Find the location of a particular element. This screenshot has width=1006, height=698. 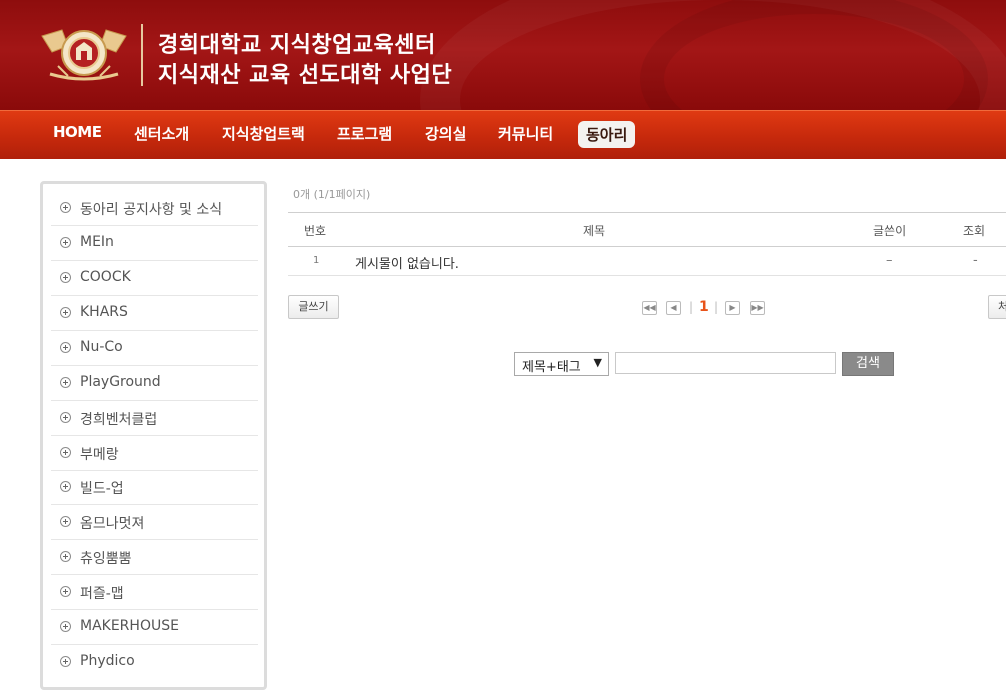

sidebar-item-label: 빌드-업 is located at coordinates (102, 489).